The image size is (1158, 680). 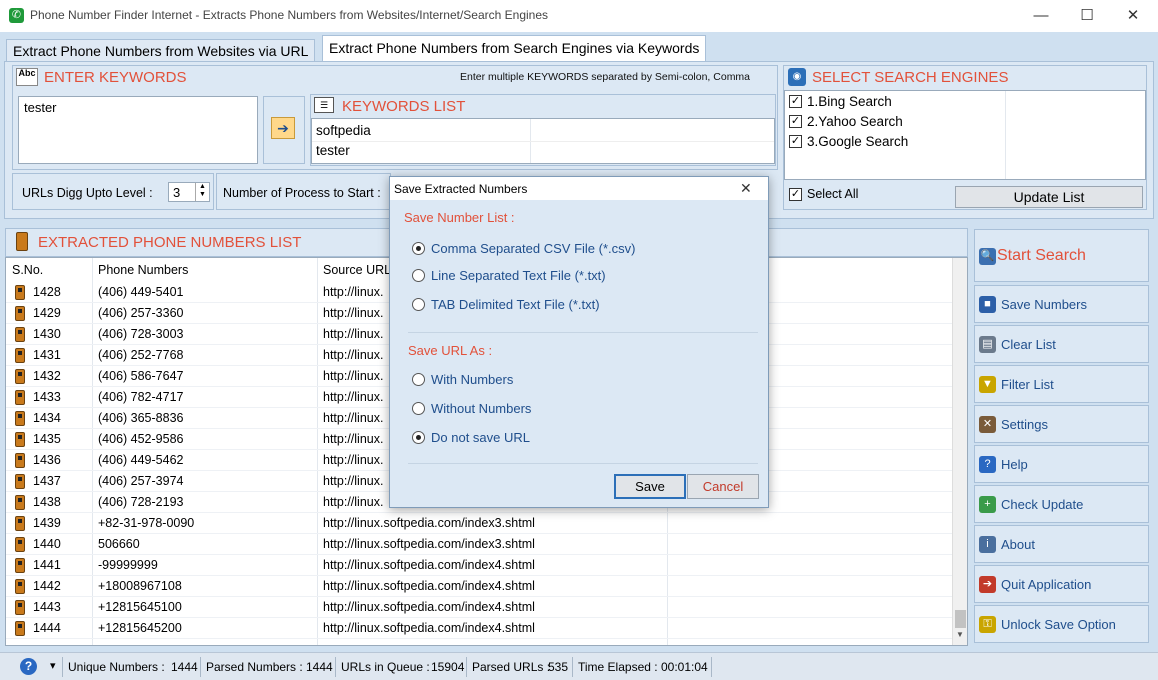 I want to click on engine-item-yahoo: ✓ 2.Yahoo Search, so click(x=908, y=123).